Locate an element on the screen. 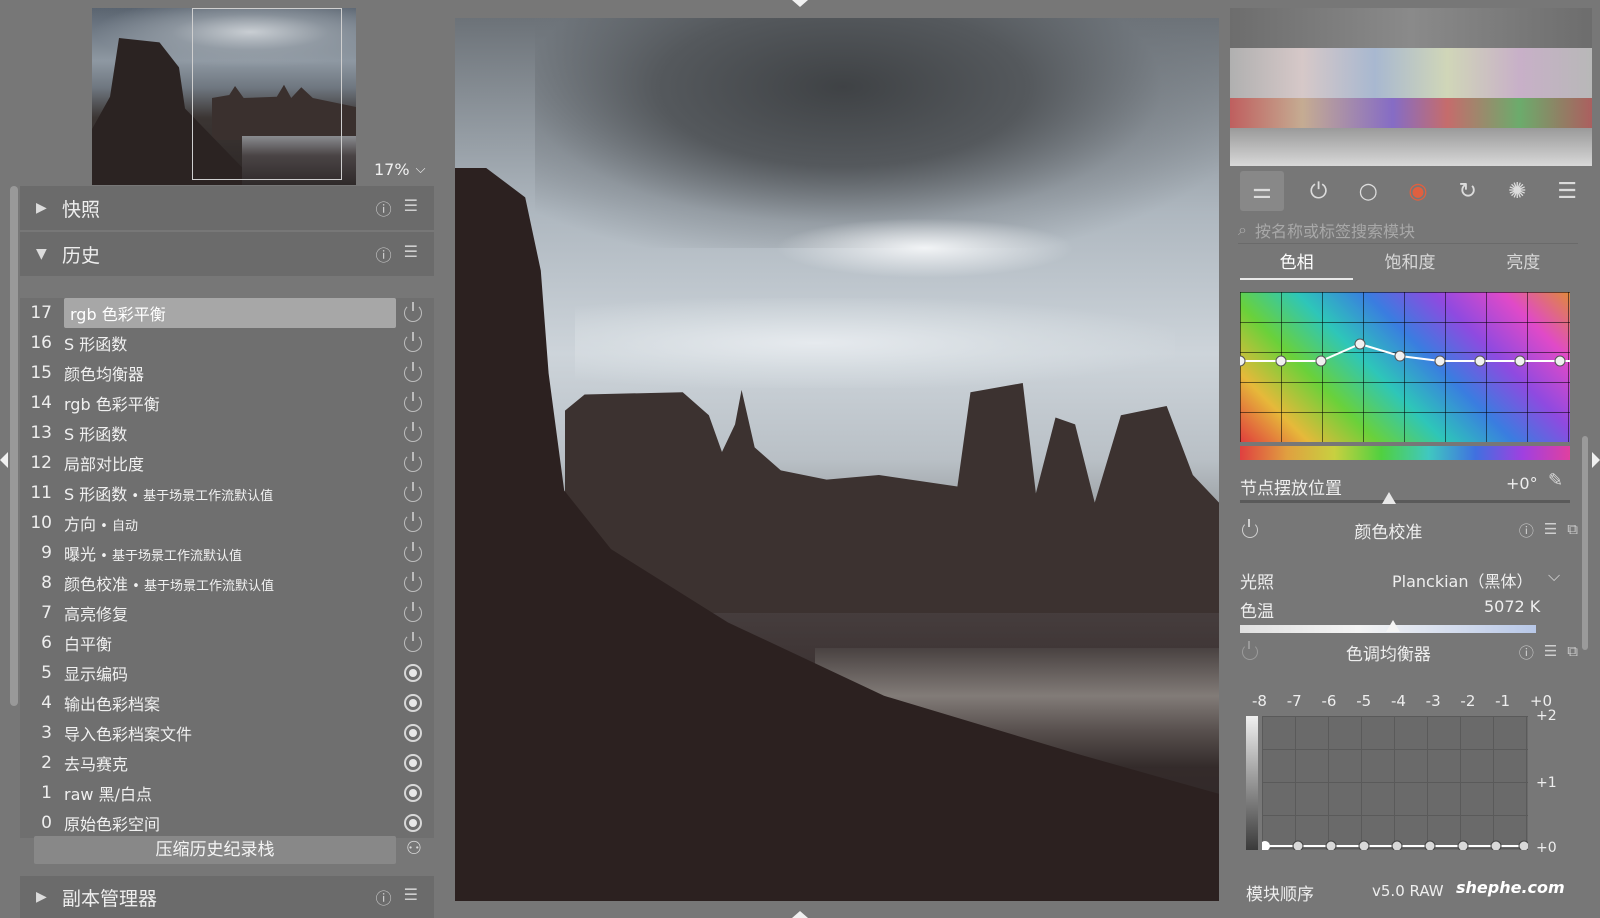 The image size is (1600, 918). history-item: 8 颜色校准 • 基于场景工作流默认值 is located at coordinates (227, 582).